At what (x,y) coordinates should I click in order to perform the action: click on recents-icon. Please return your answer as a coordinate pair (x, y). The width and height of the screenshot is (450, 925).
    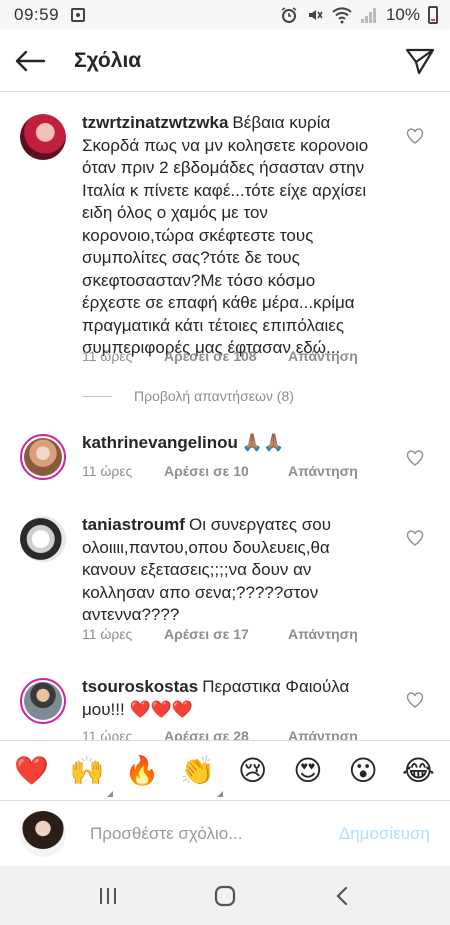
    Looking at the image, I should click on (108, 895).